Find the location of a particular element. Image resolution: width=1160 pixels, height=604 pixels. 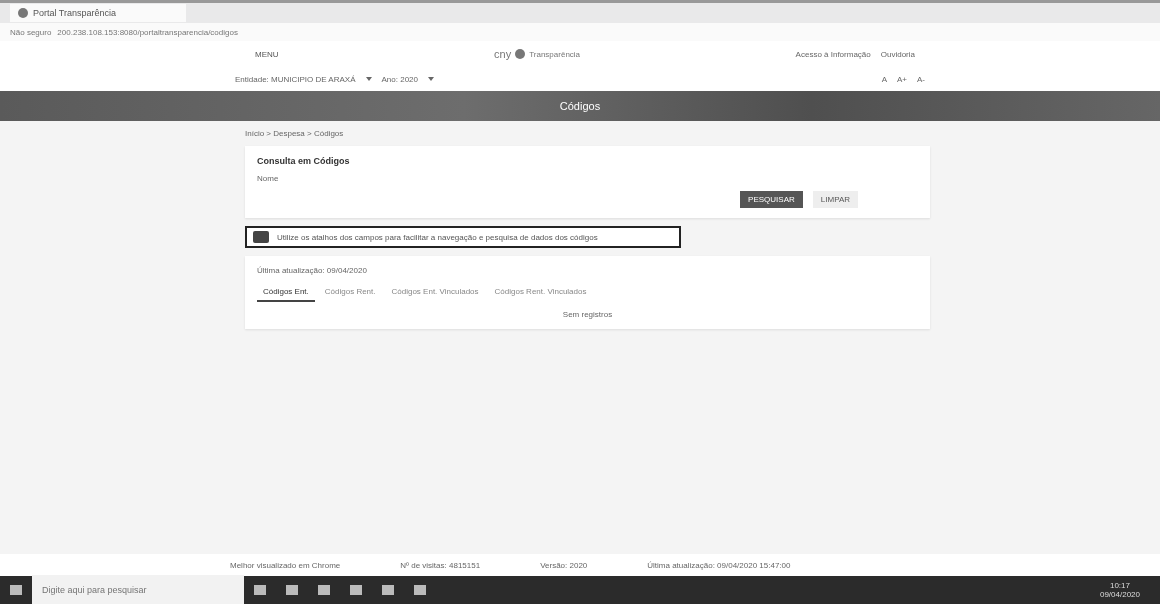

logo-text: cny is located at coordinates (503, 54).